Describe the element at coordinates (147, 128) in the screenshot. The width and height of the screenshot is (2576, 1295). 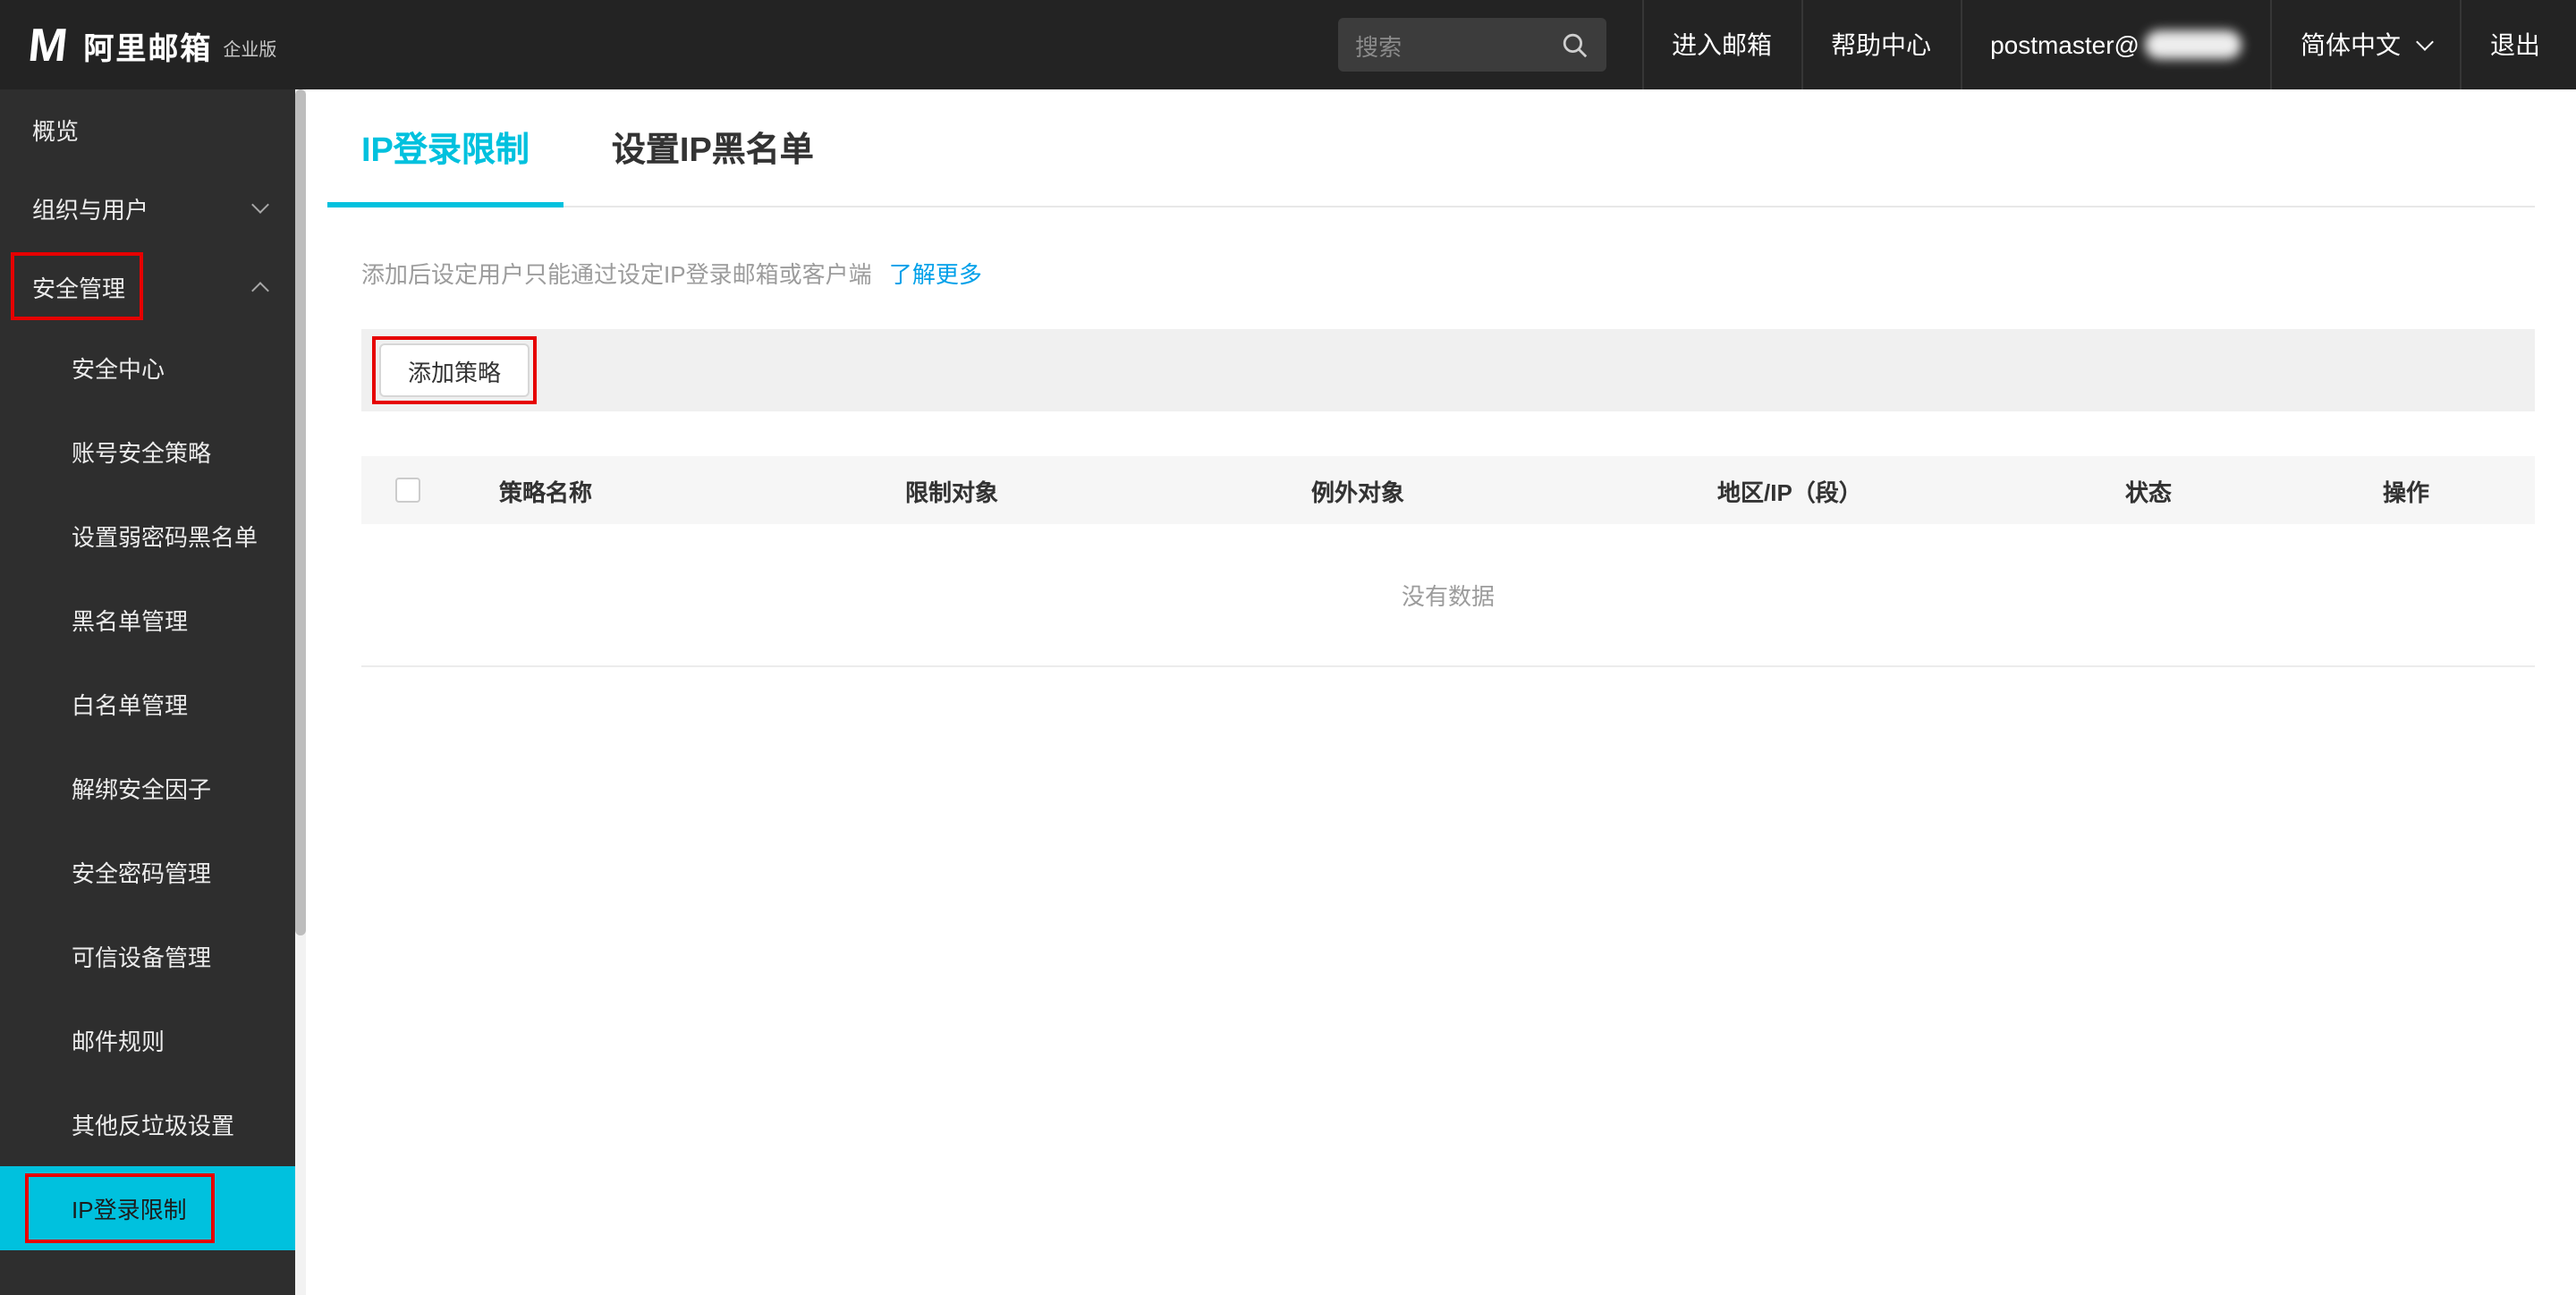
I see `sidebar-item-overview: 概览` at that location.